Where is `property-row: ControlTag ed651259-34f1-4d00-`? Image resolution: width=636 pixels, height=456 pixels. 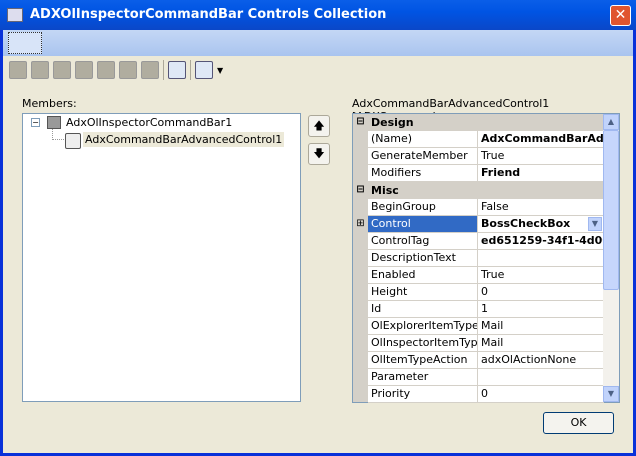 property-row: ControlTag ed651259-34f1-4d00- is located at coordinates (478, 241).